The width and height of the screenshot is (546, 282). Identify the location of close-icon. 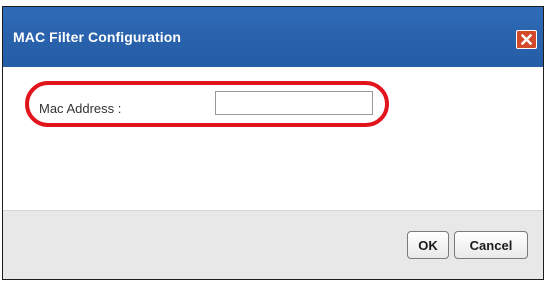
(526, 39).